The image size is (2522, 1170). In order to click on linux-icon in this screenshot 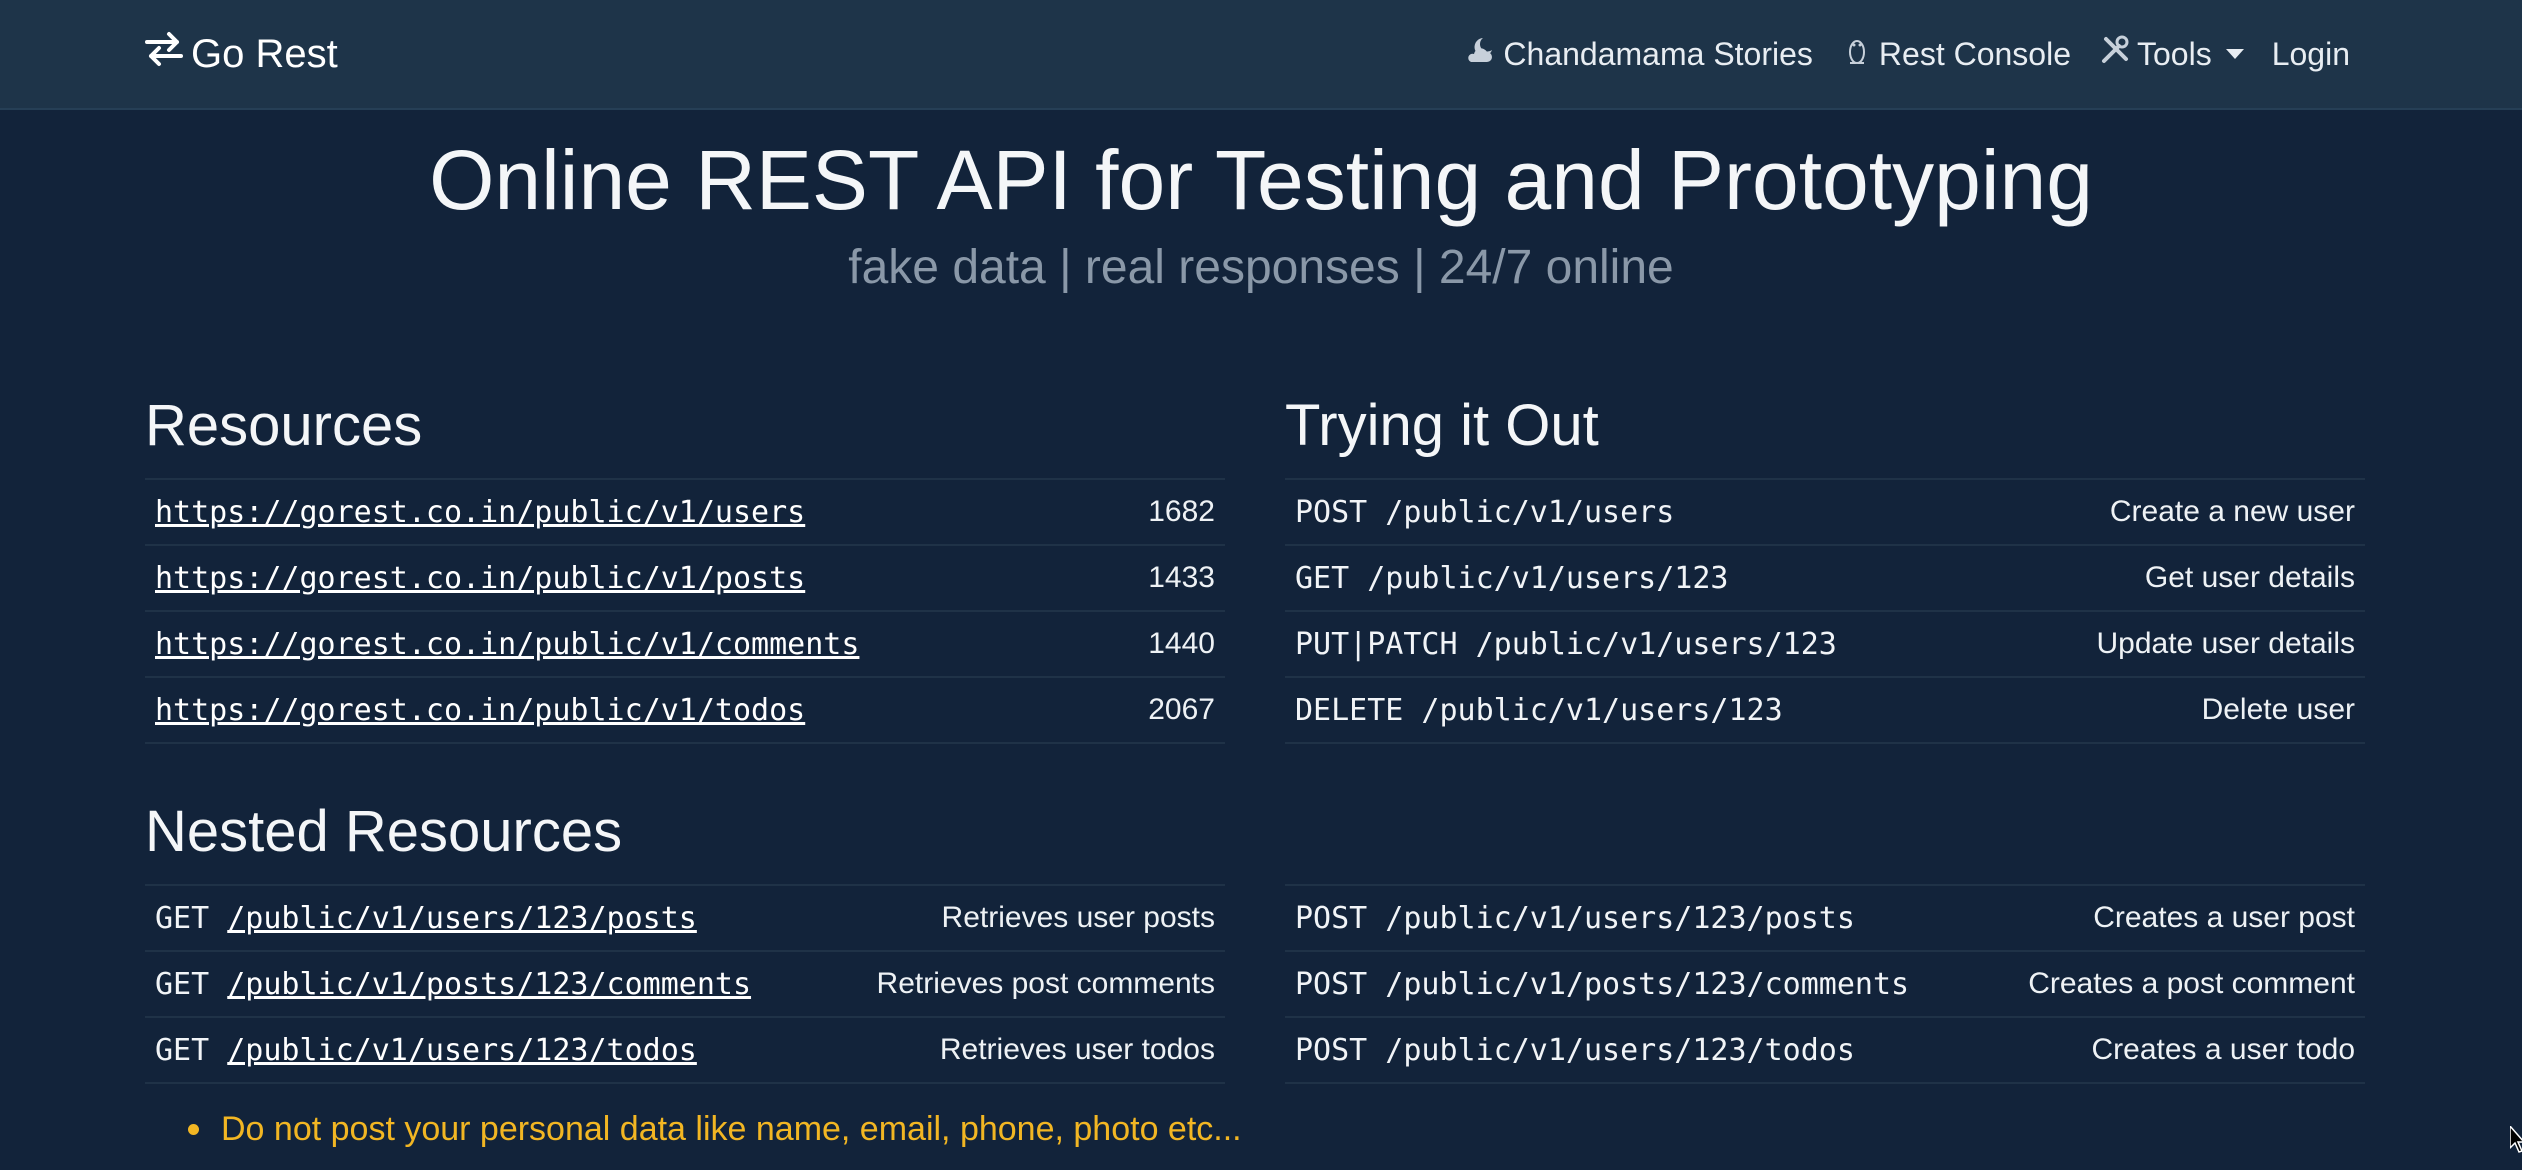, I will do `click(1857, 54)`.